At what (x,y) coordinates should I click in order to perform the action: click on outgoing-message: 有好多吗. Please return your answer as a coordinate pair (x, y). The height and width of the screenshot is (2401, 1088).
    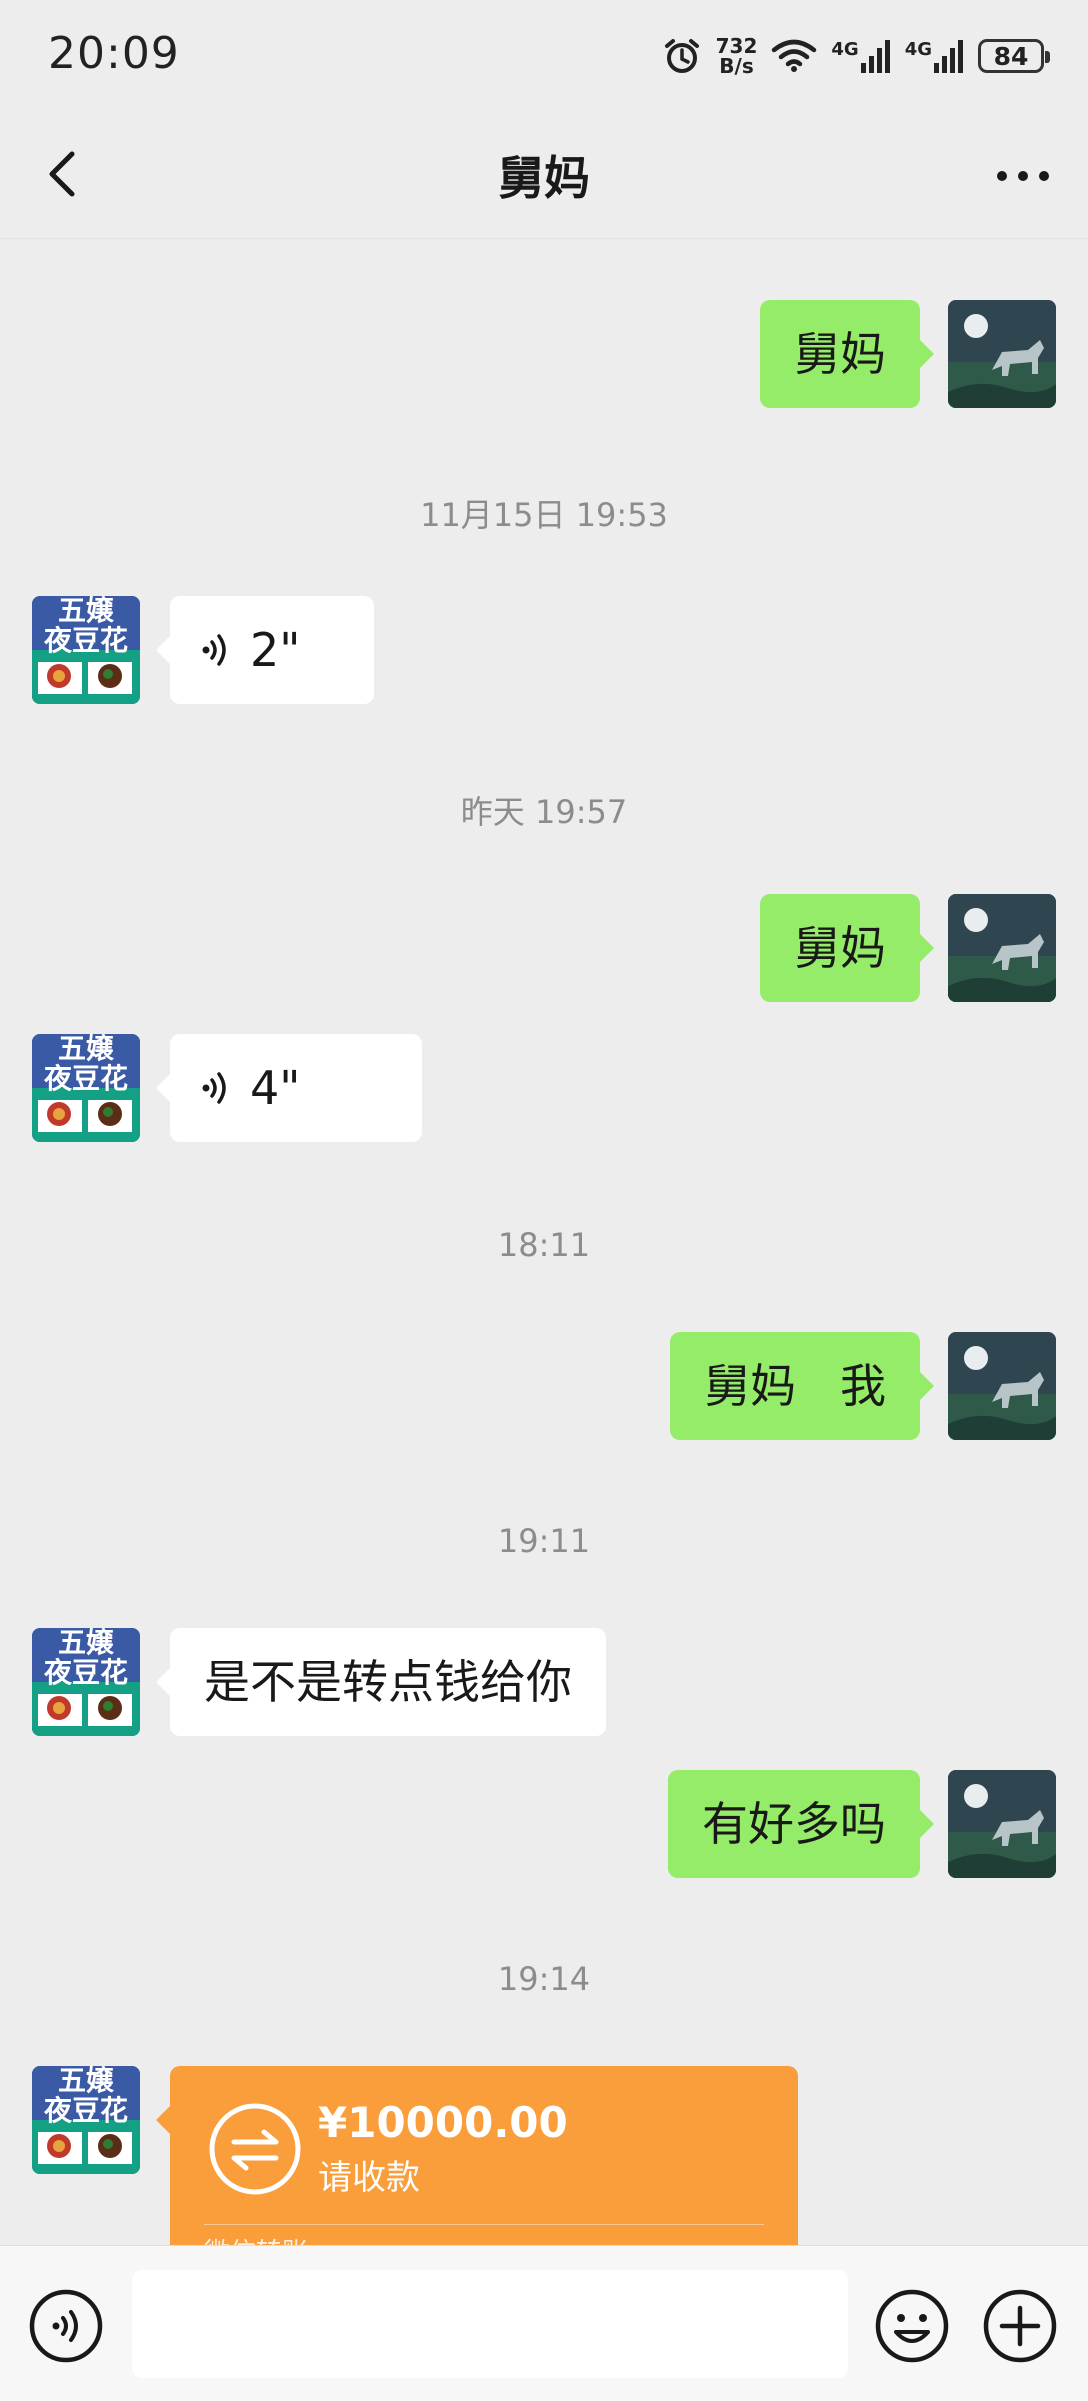
    Looking at the image, I should click on (801, 1824).